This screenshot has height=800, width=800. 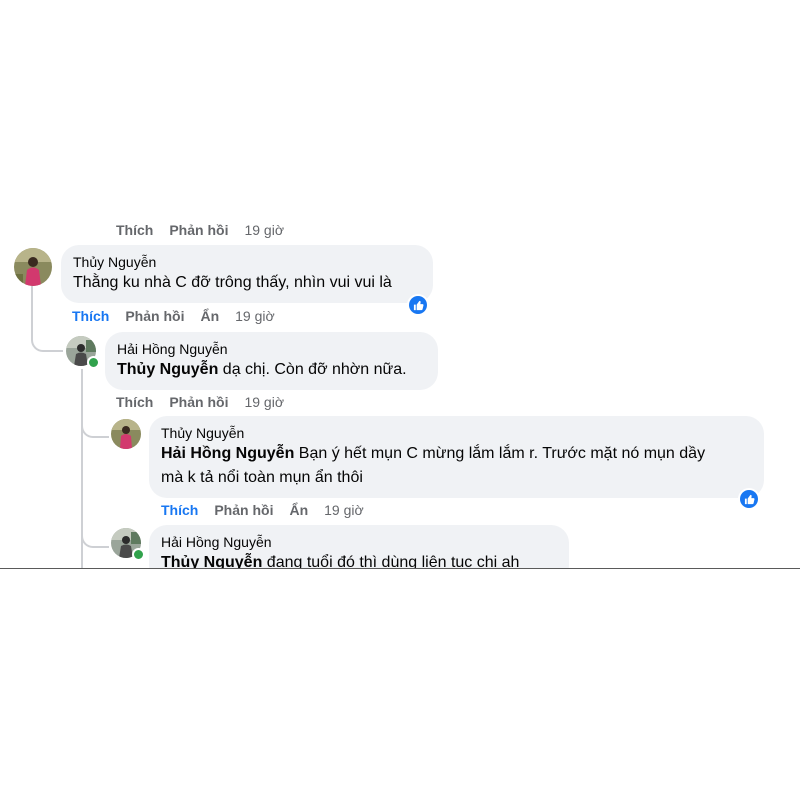 I want to click on comment-text-body: đang tuổi đó thì dùng liên tục chị ah, so click(x=391, y=561).